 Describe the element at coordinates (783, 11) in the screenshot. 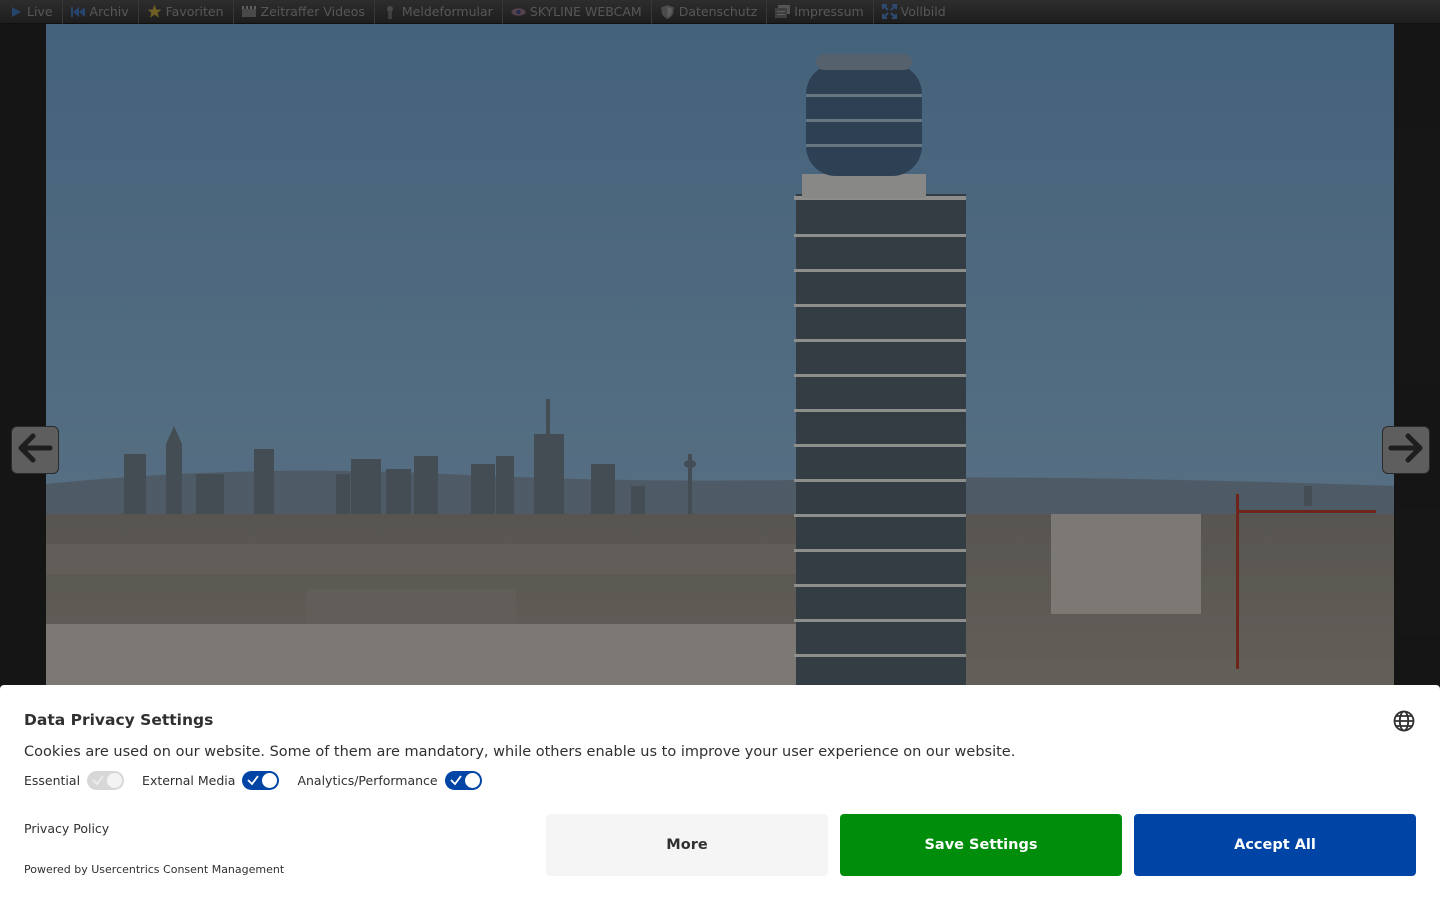

I see `documents-icon` at that location.